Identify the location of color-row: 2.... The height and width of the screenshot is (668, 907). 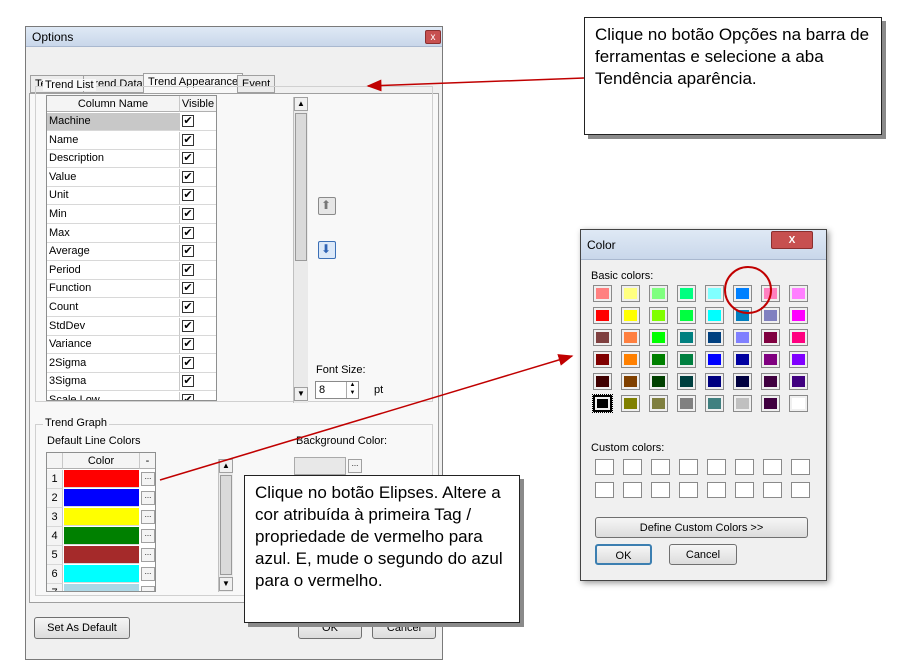
(101, 498).